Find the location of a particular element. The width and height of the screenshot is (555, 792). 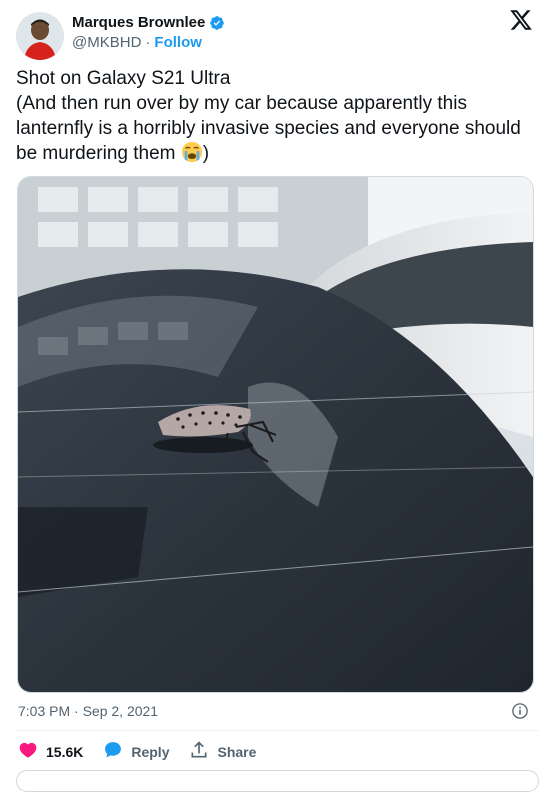

reply-button: Reply is located at coordinates (136, 751).